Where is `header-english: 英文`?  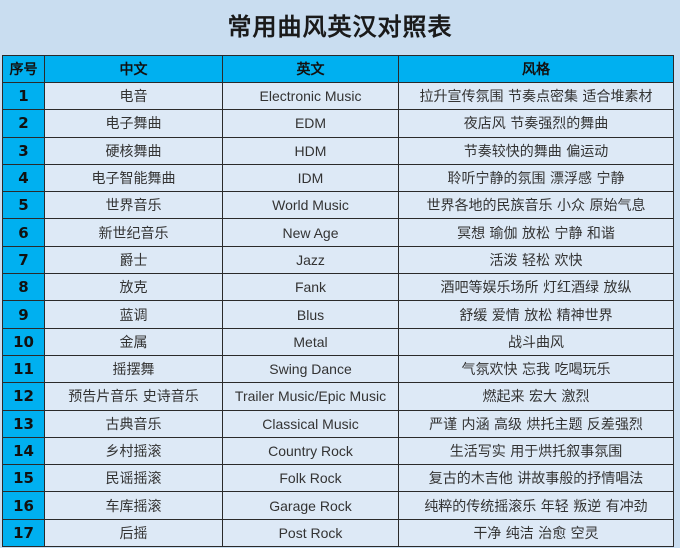 header-english: 英文 is located at coordinates (310, 69).